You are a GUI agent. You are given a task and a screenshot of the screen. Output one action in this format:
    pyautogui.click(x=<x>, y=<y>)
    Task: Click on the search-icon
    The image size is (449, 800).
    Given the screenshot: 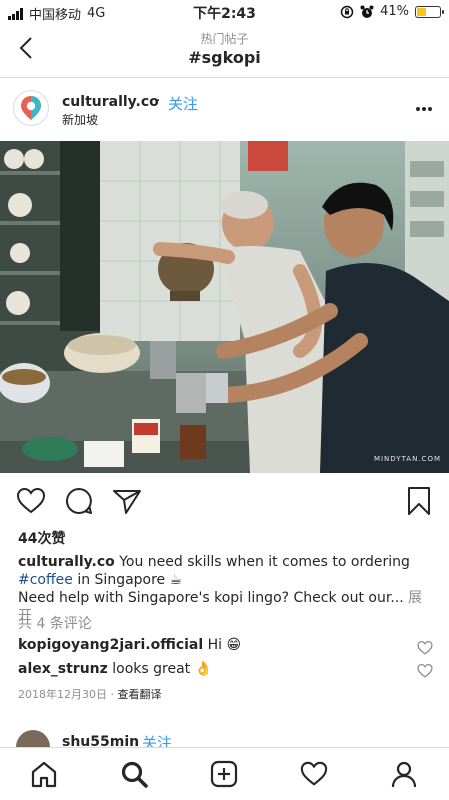 What is the action you would take?
    pyautogui.click(x=134, y=774)
    